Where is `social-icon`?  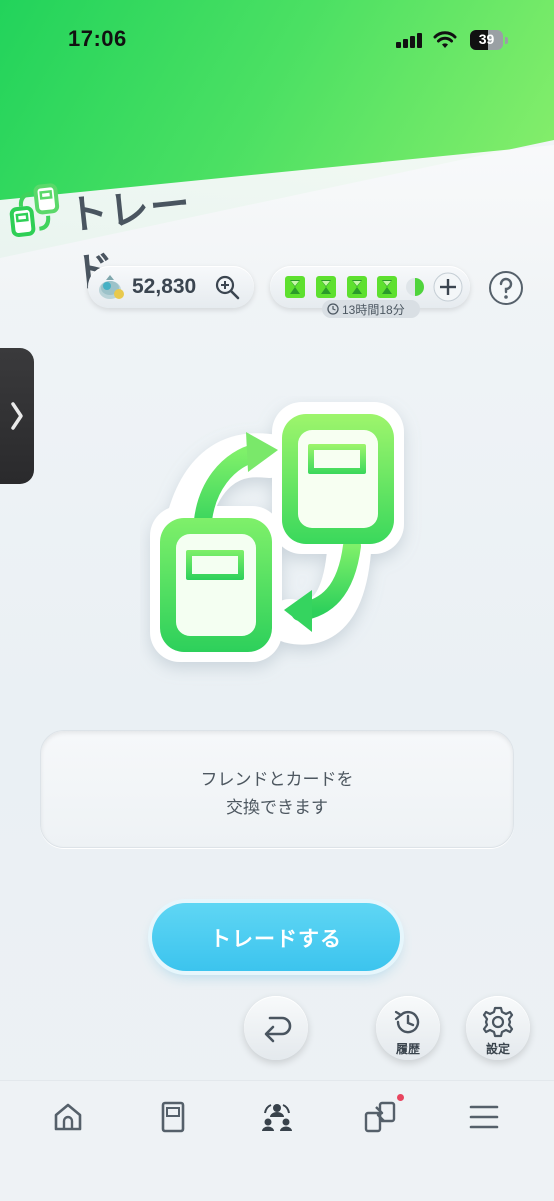 social-icon is located at coordinates (277, 1117).